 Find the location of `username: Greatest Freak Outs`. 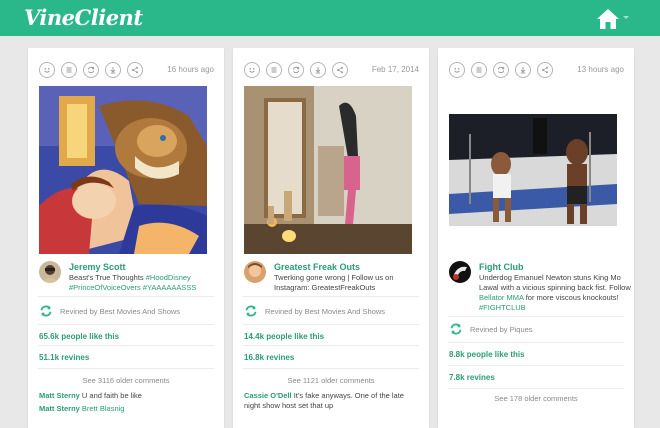

username: Greatest Freak Outs is located at coordinates (317, 267).